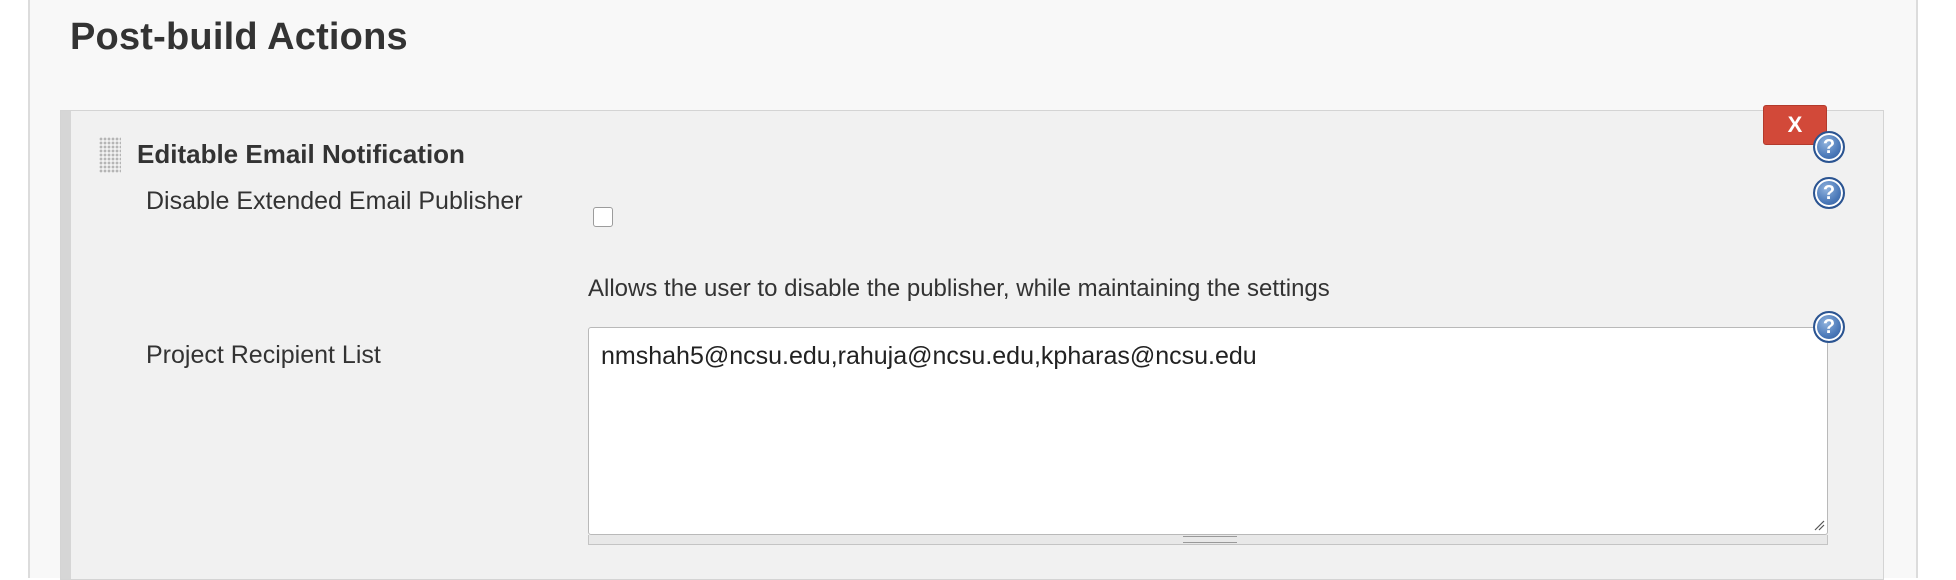 The width and height of the screenshot is (1956, 580). Describe the element at coordinates (301, 154) in the screenshot. I see `block-title: Editable Email Notification` at that location.